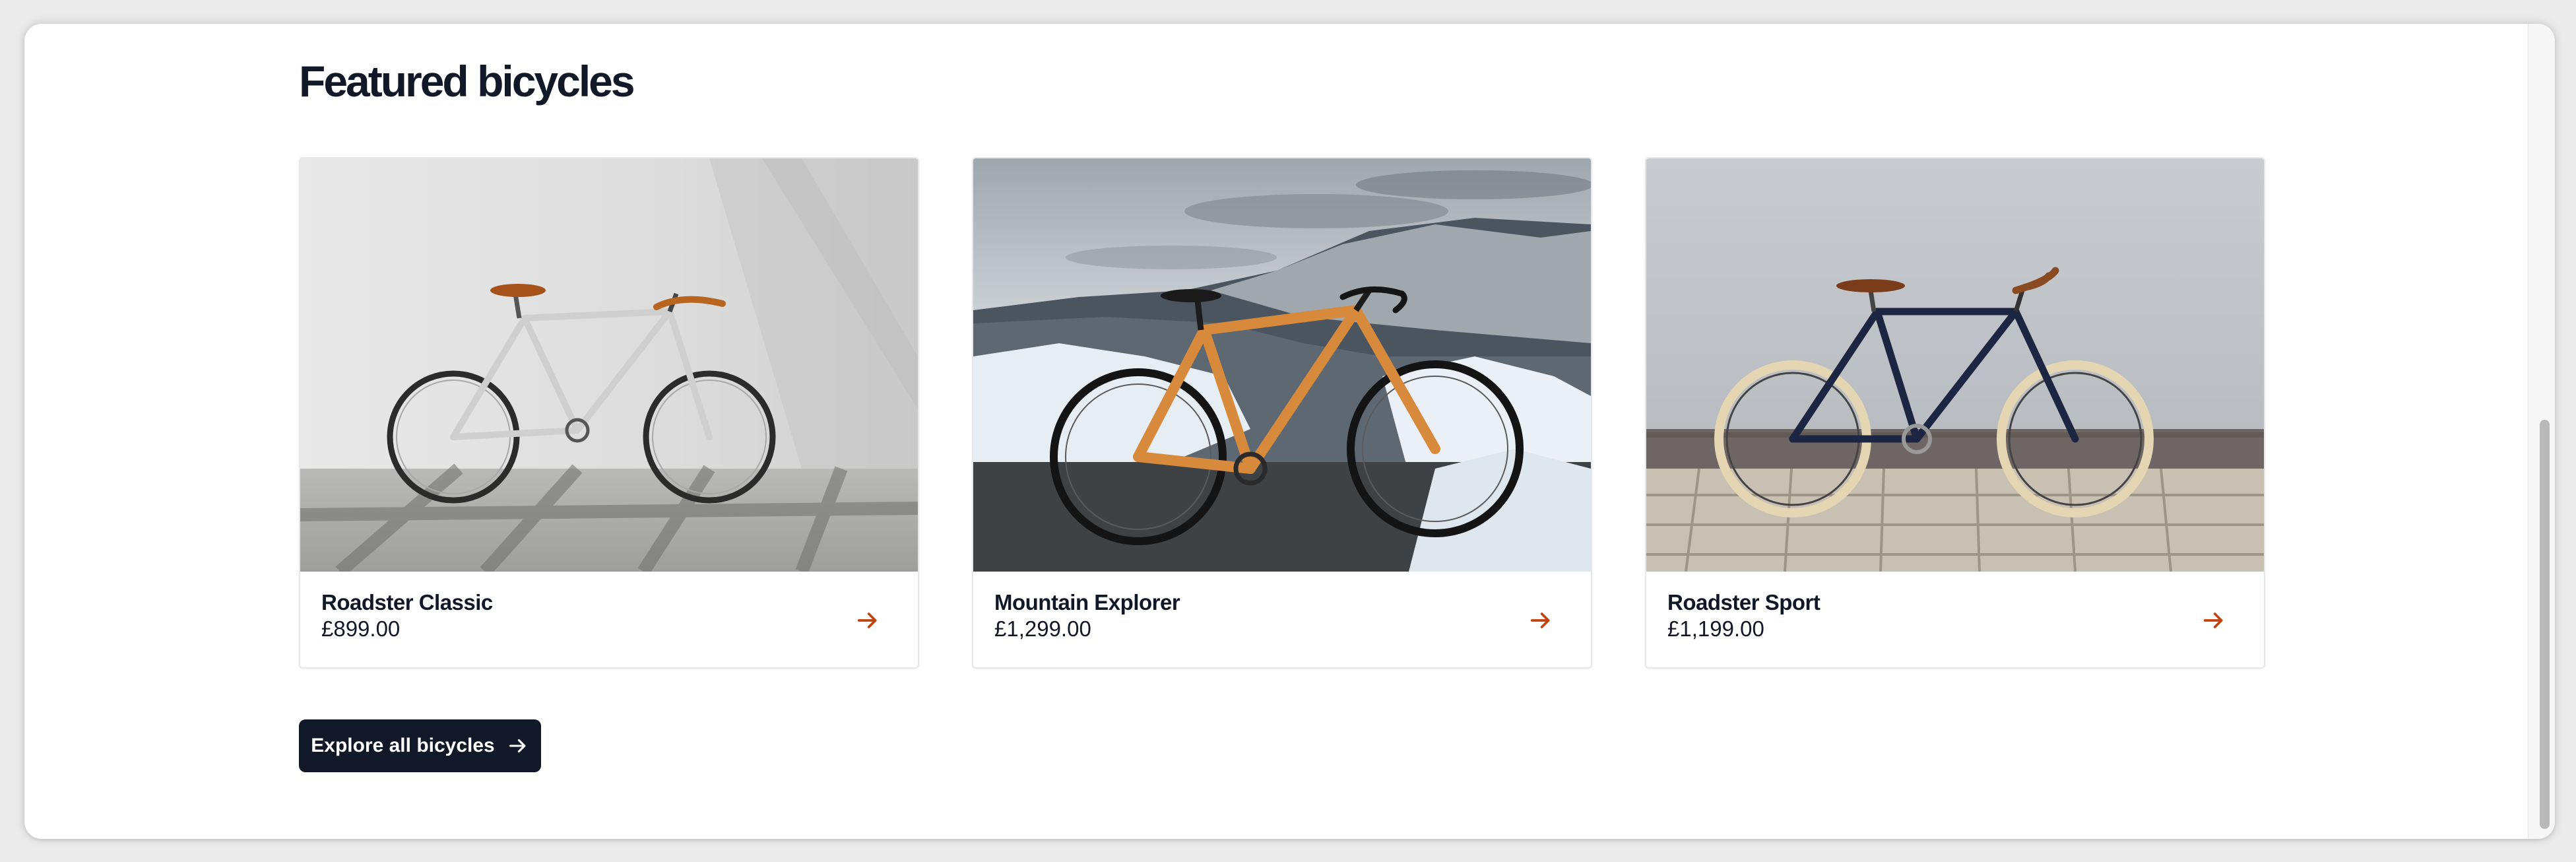  I want to click on product-price: £1,299.00, so click(1042, 628).